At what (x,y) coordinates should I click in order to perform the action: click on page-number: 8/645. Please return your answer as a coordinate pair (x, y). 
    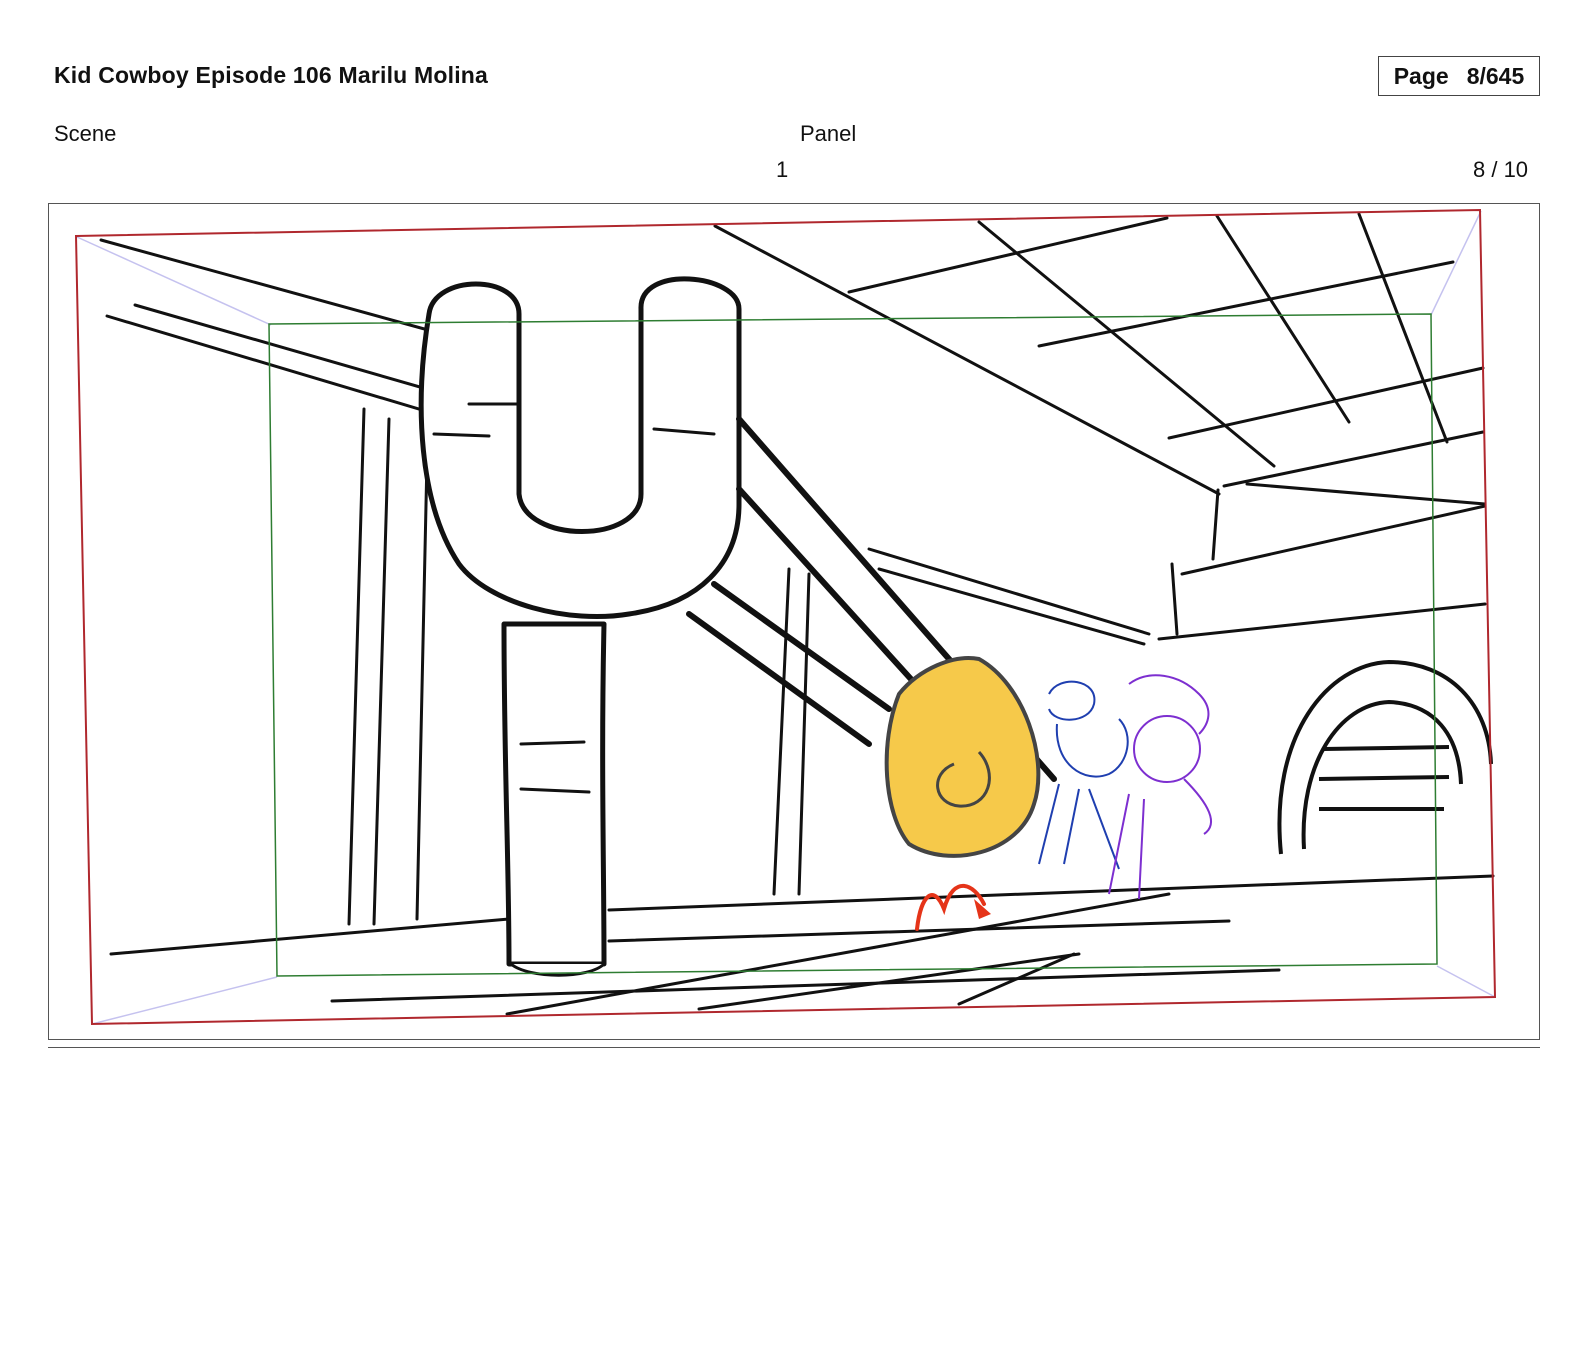
    Looking at the image, I should click on (1495, 75).